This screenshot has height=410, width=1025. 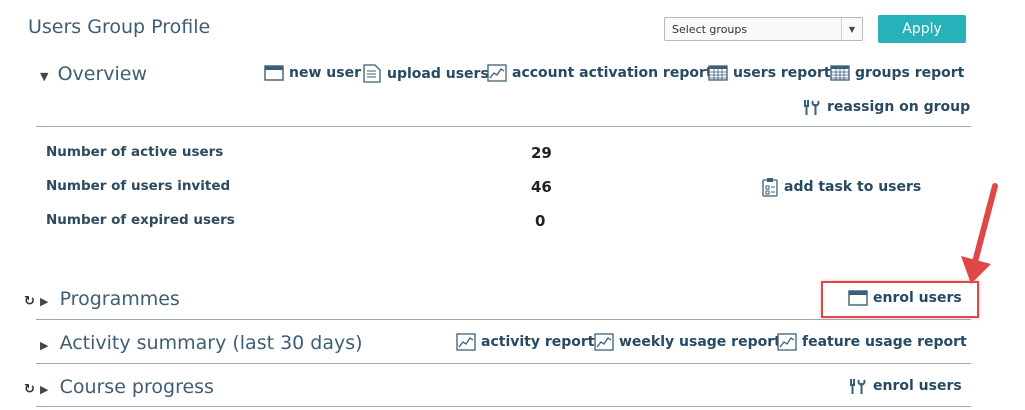 I want to click on overview-title: Overview, so click(x=102, y=74).